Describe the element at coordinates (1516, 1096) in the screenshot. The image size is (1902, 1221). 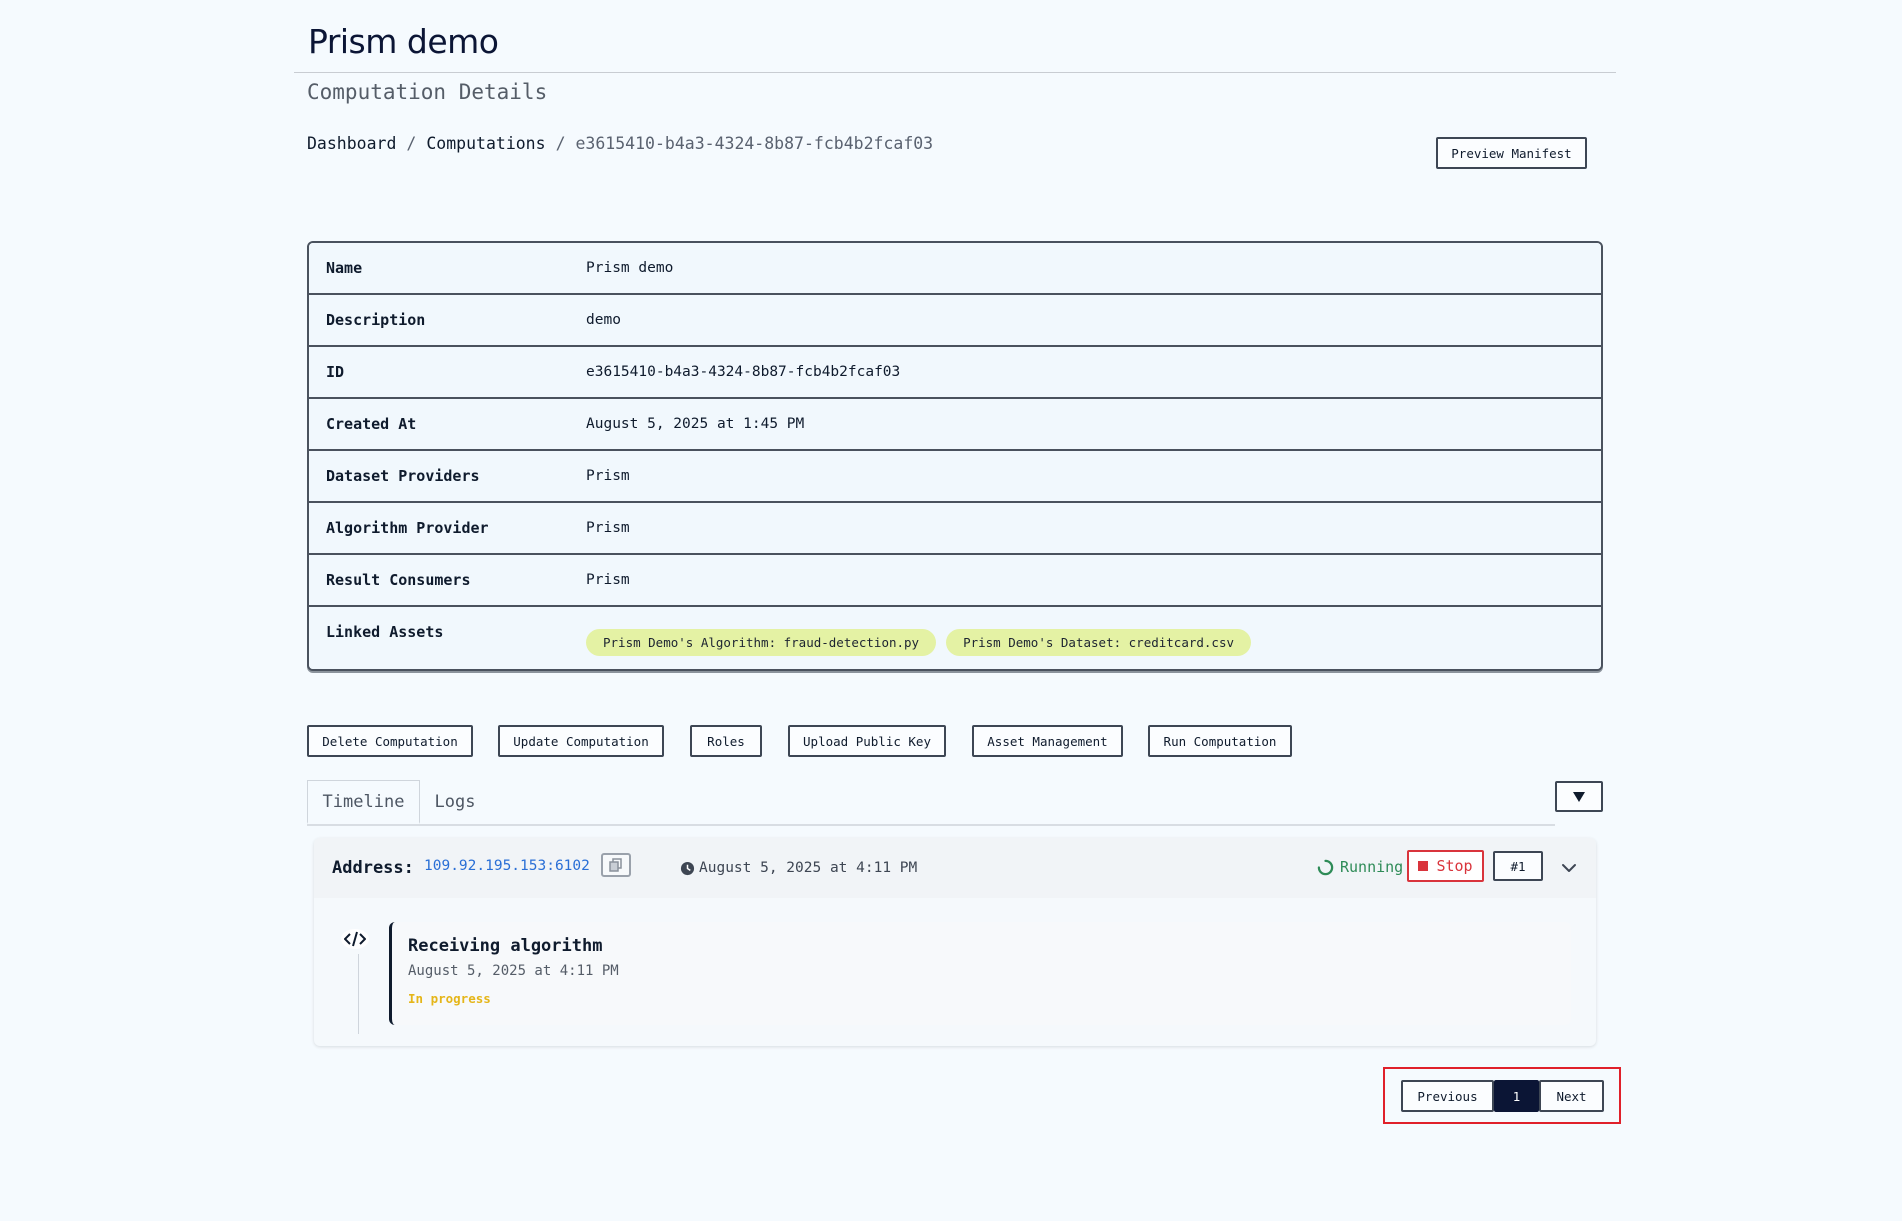
I see `page-number-button: 1` at that location.